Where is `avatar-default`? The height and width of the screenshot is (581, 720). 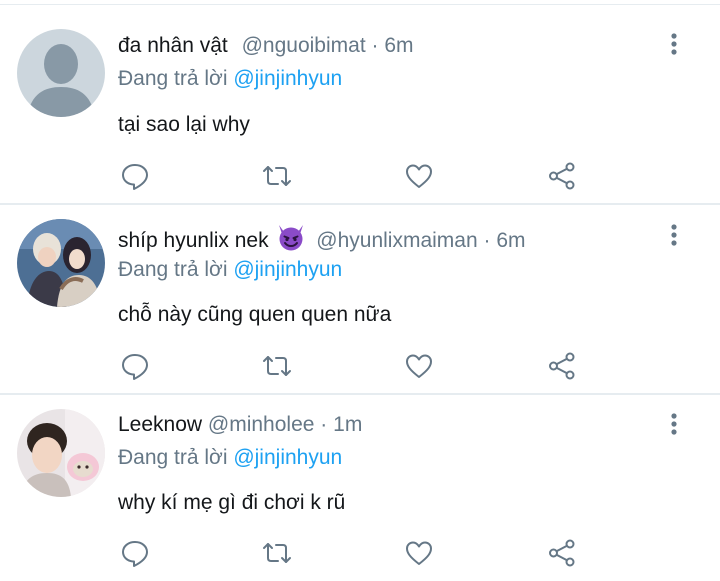
avatar-default is located at coordinates (61, 73).